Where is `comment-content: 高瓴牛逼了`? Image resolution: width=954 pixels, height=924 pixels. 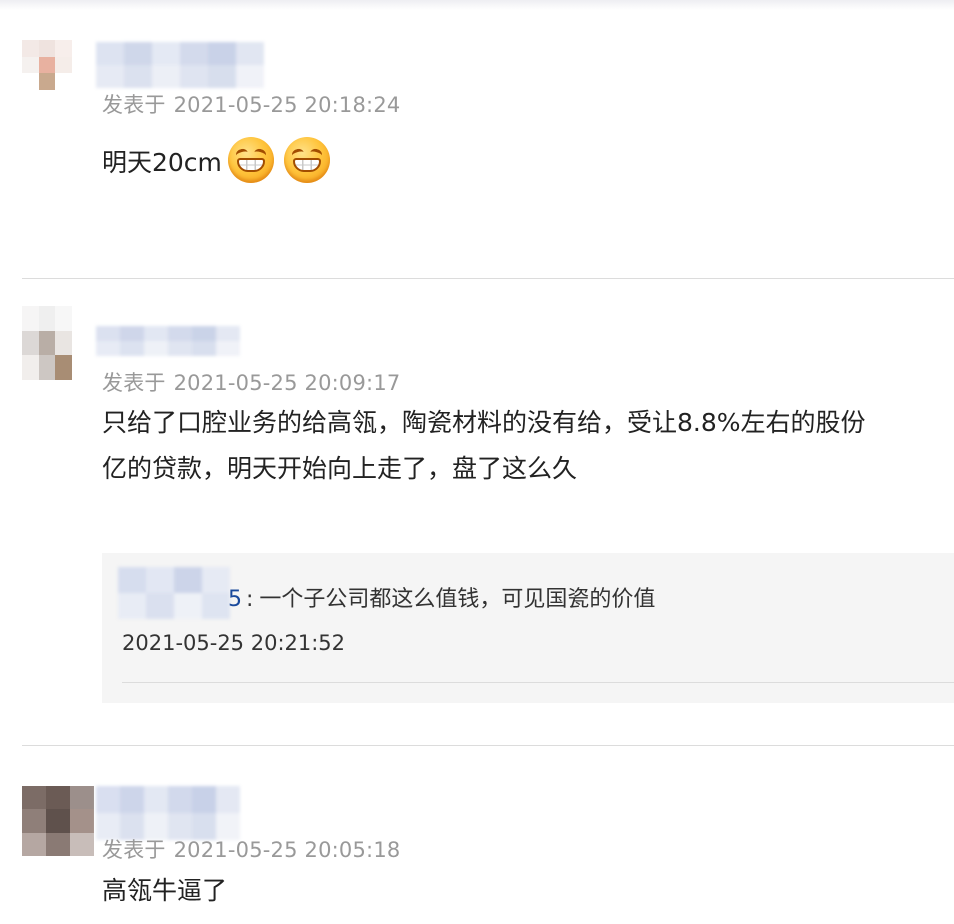 comment-content: 高瓴牛逼了 is located at coordinates (528, 891).